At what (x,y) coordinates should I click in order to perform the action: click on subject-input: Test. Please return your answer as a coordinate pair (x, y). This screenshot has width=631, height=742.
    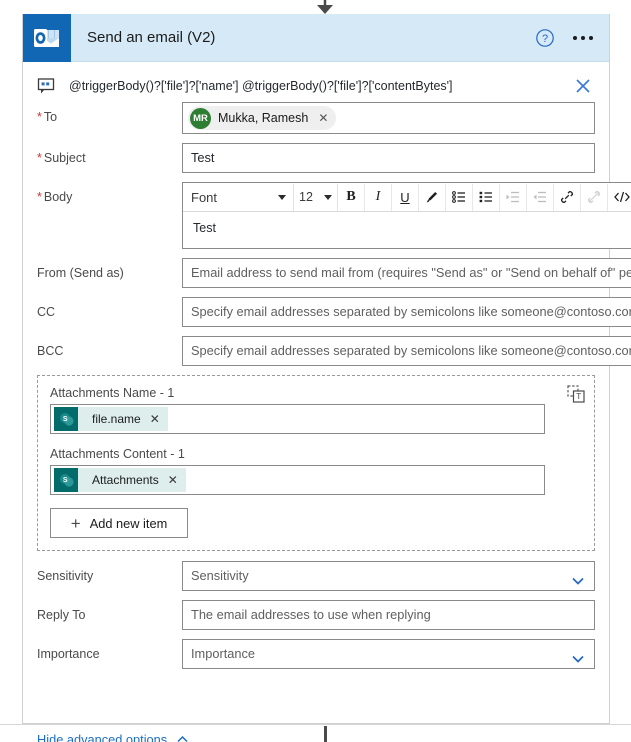
    Looking at the image, I should click on (388, 158).